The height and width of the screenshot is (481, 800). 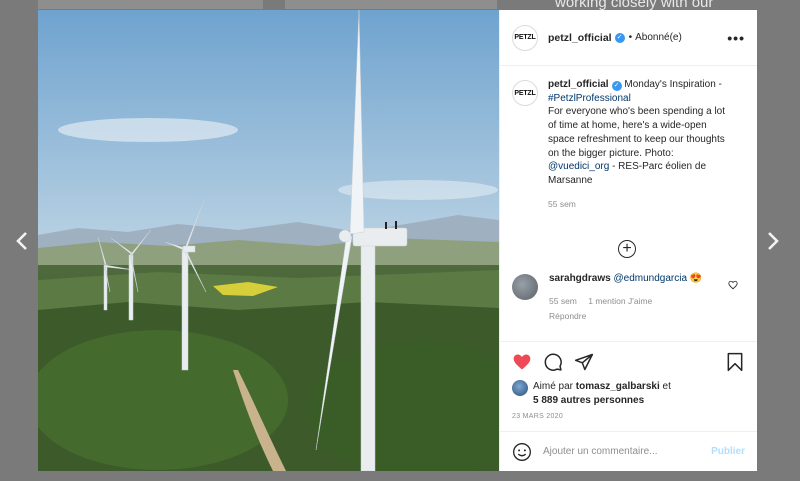 What do you see at coordinates (628, 416) in the screenshot?
I see `post-date: 23 MARS 2020` at bounding box center [628, 416].